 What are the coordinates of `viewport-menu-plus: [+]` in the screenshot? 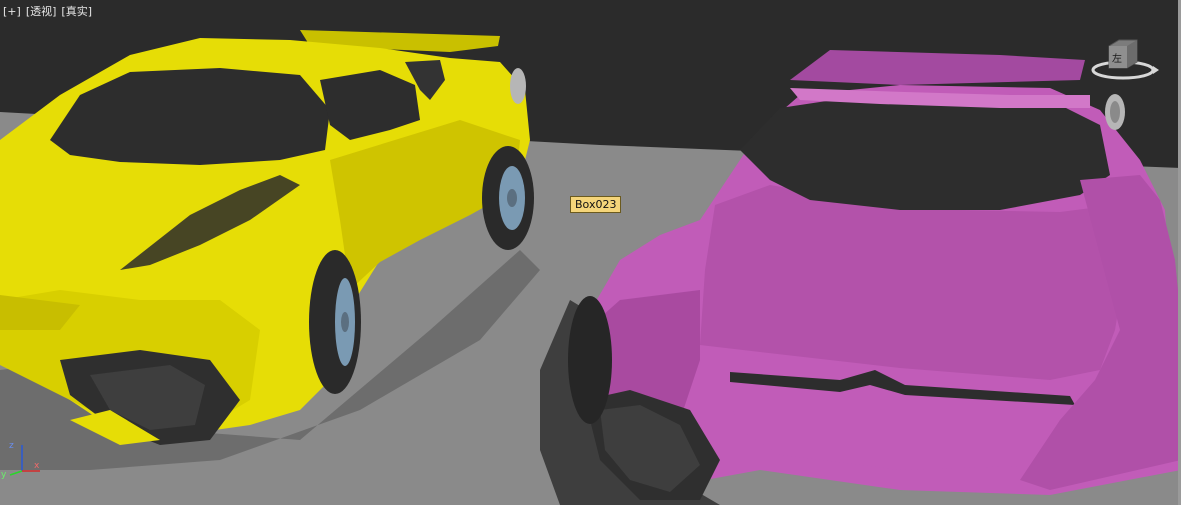 It's located at (12, 11).